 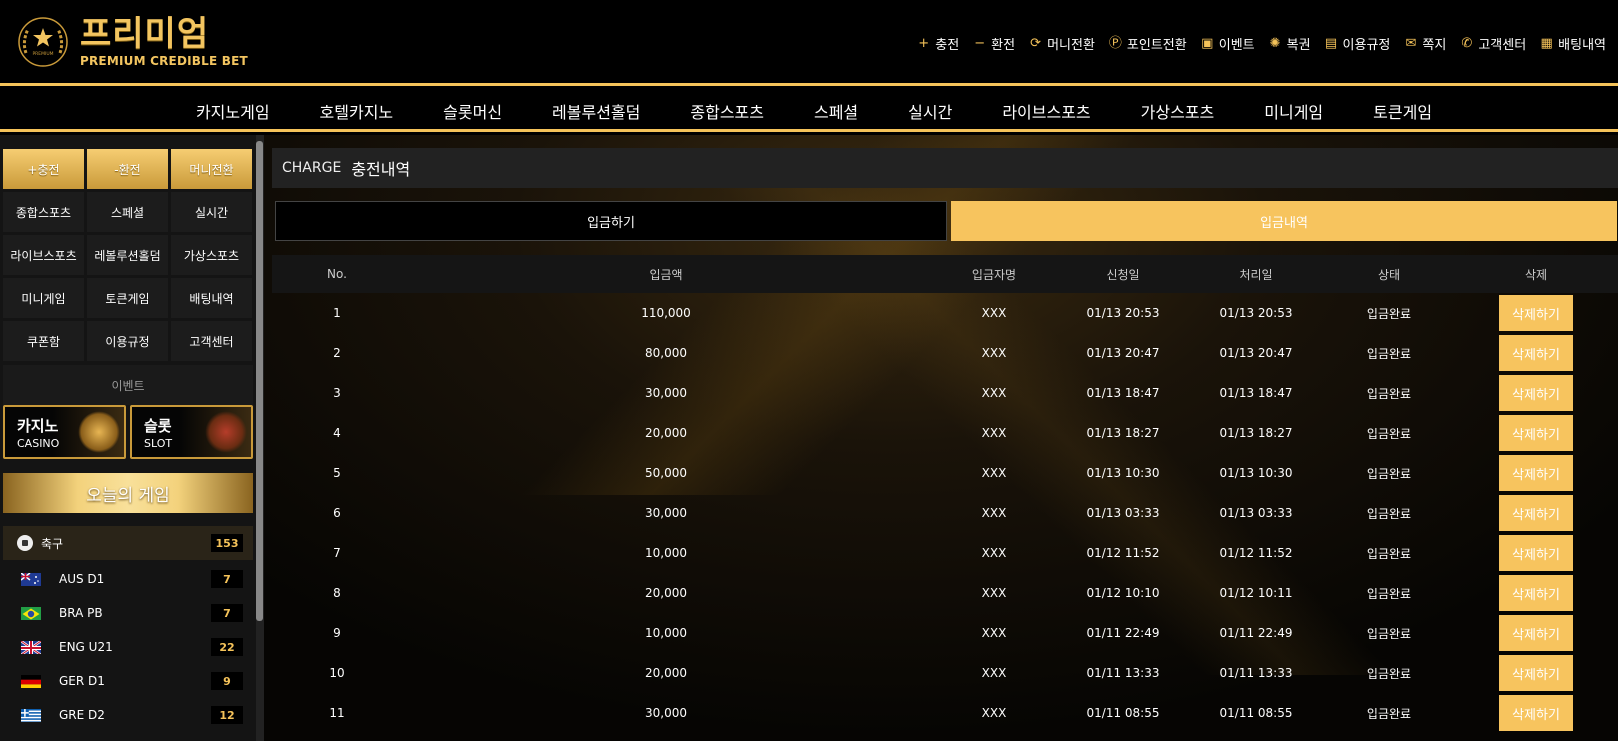 What do you see at coordinates (945, 393) in the screenshot?
I see `table-row: 3 30,000 XXX 01/13 18:47 01/13 18:47 입금완료 삭제하기` at bounding box center [945, 393].